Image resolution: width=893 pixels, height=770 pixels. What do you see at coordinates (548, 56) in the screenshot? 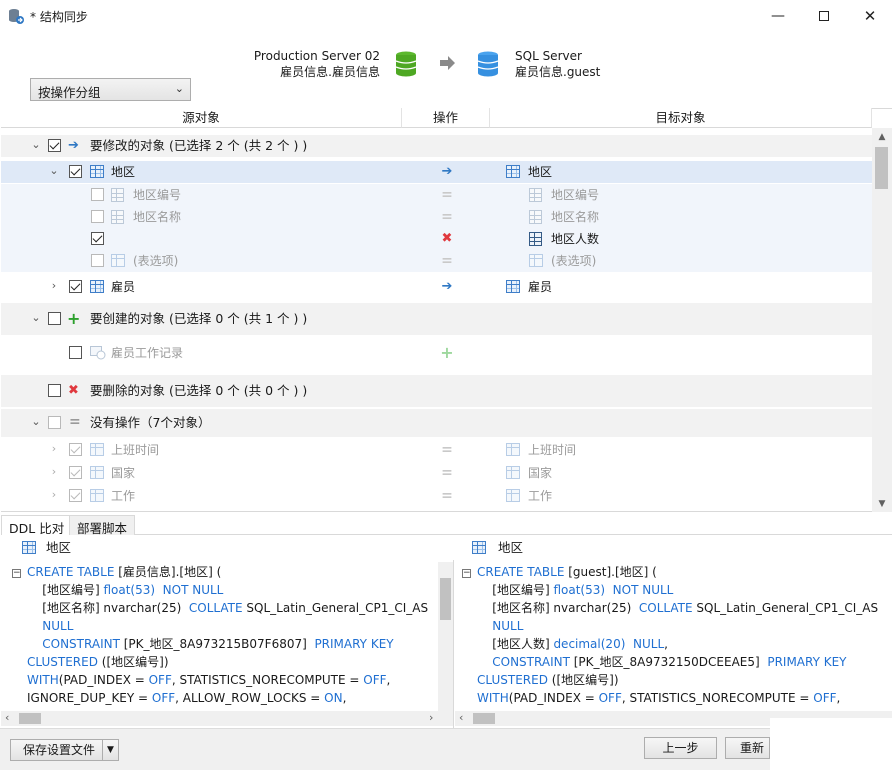
I see `target-server: SQL Server` at bounding box center [548, 56].